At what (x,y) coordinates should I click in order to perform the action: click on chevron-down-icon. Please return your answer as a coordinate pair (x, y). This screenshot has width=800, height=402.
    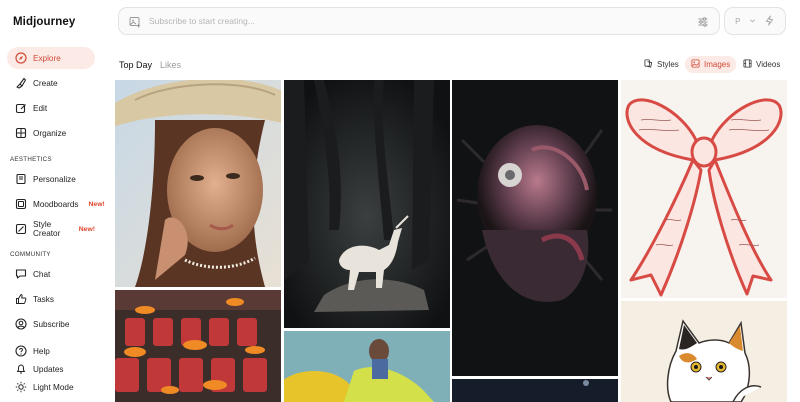
    Looking at the image, I should click on (752, 21).